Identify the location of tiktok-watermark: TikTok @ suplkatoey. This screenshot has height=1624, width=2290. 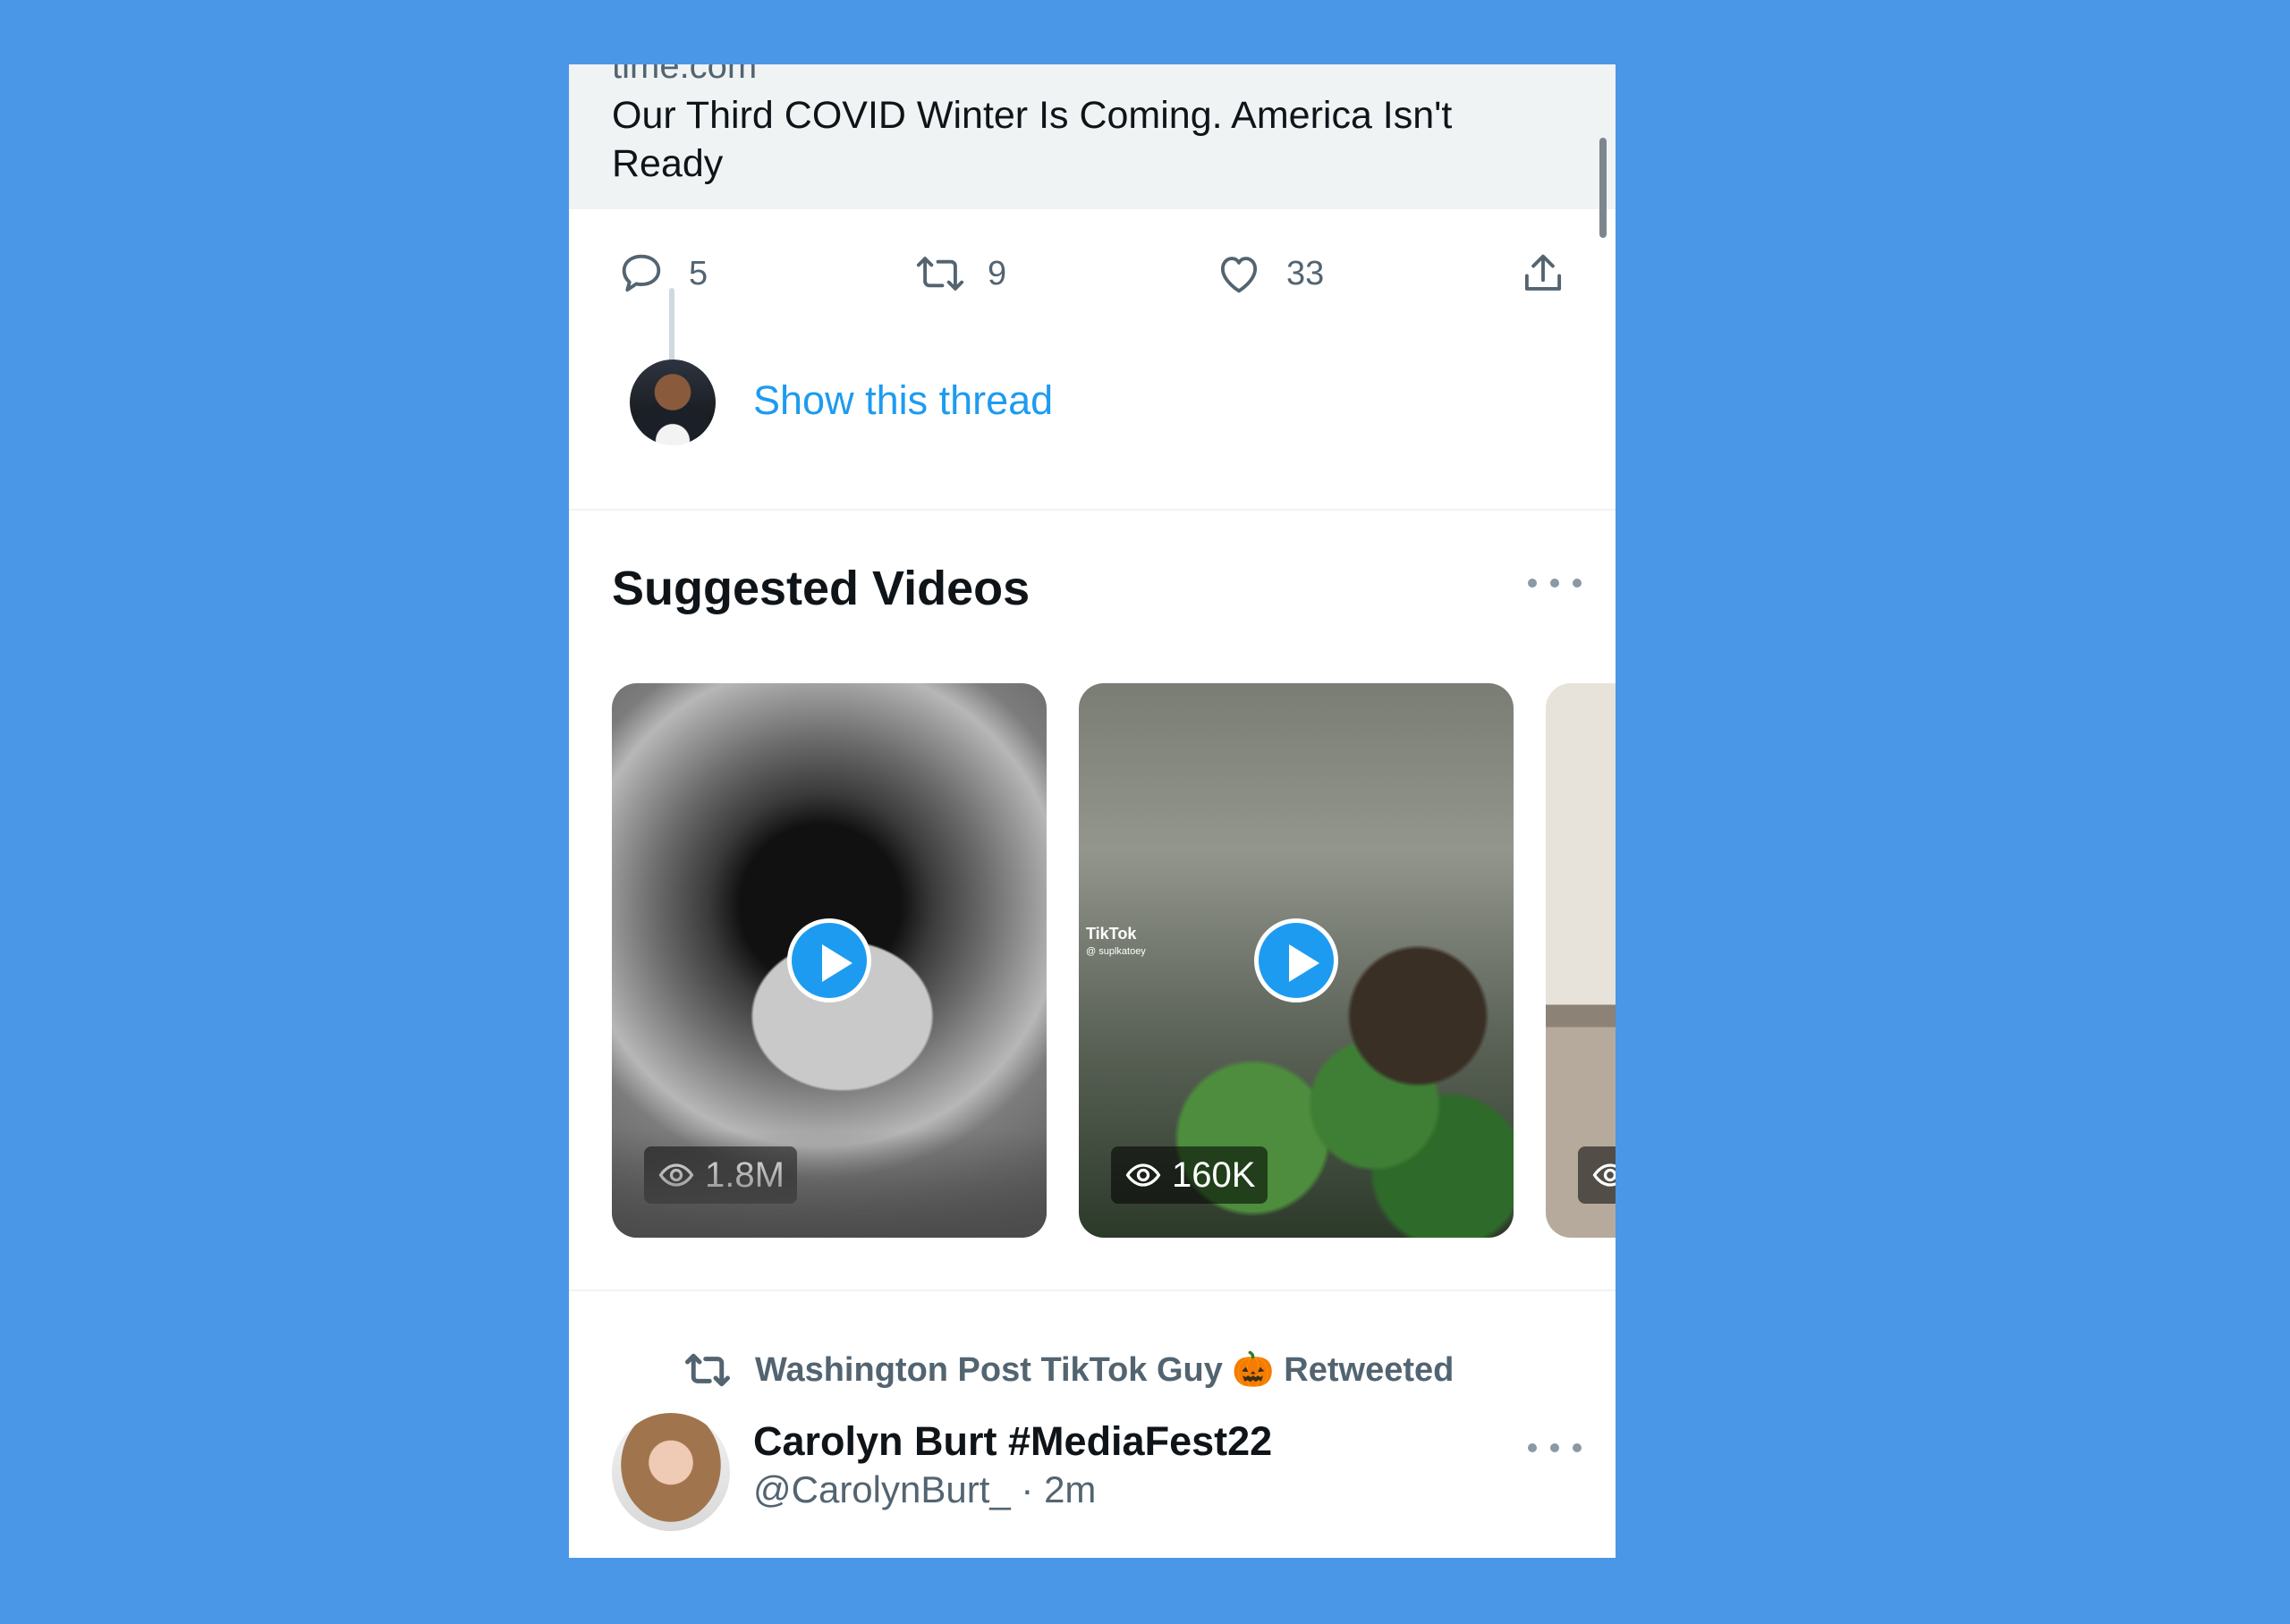
(1116, 943).